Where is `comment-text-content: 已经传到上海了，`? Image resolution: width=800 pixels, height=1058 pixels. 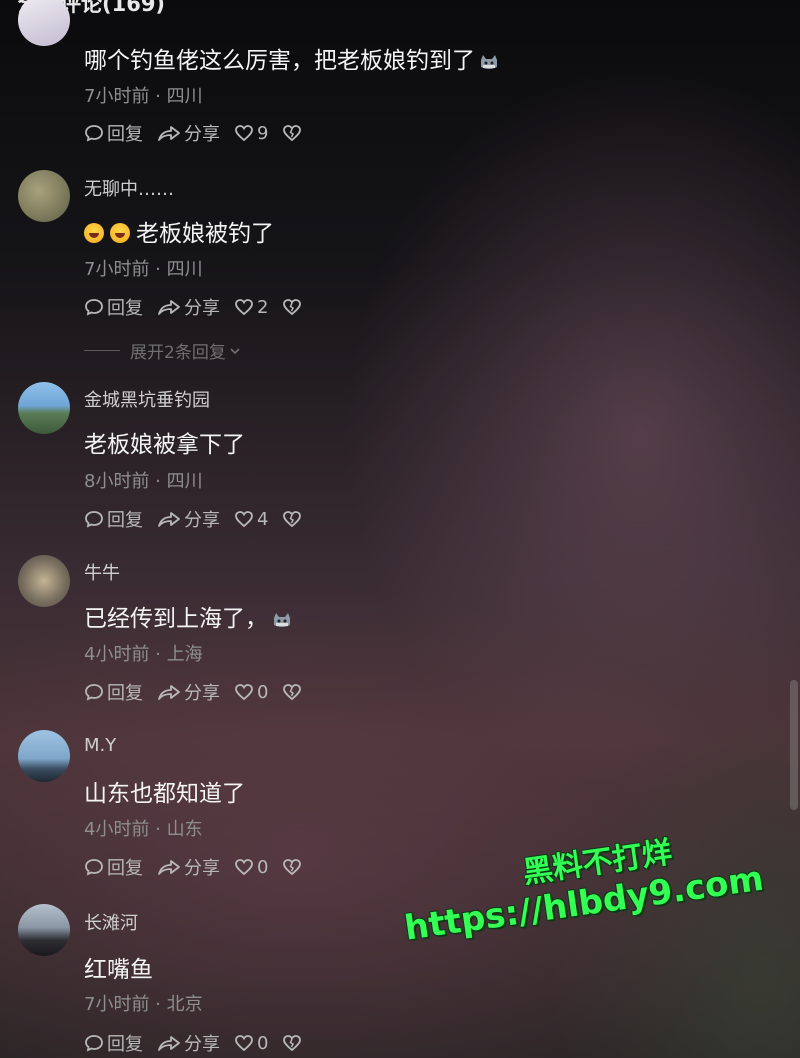
comment-text-content: 已经传到上海了， is located at coordinates (176, 619).